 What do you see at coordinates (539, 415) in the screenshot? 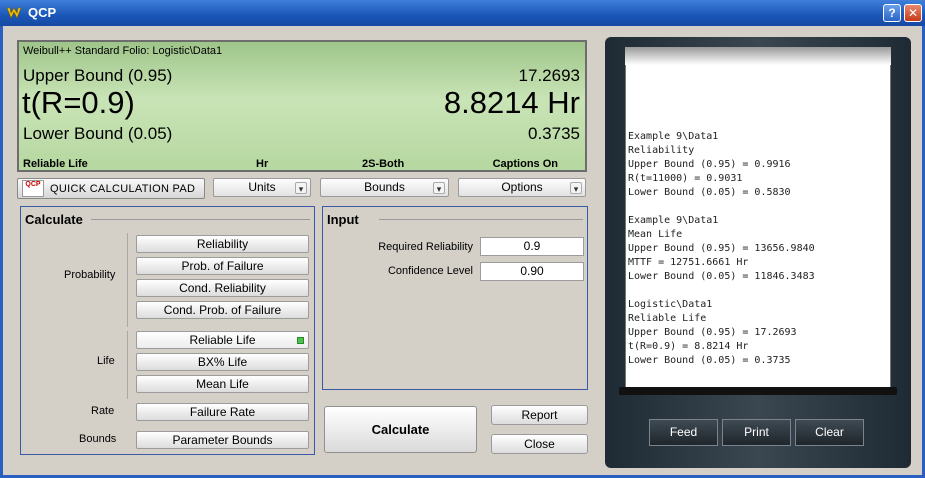
I see `report-button: Report` at bounding box center [539, 415].